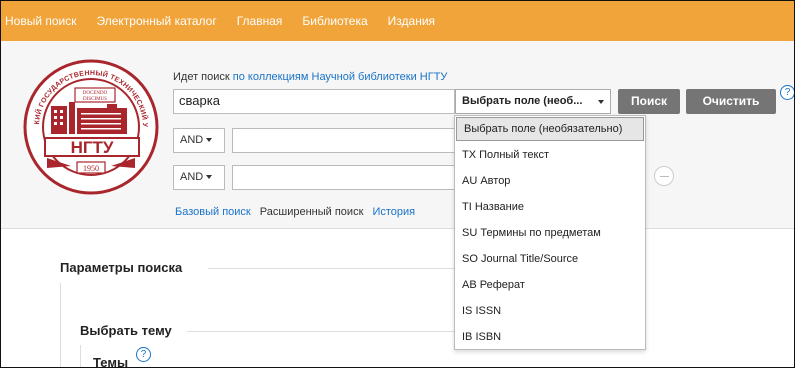  I want to click on dropdown-option: AU Автор, so click(550, 181).